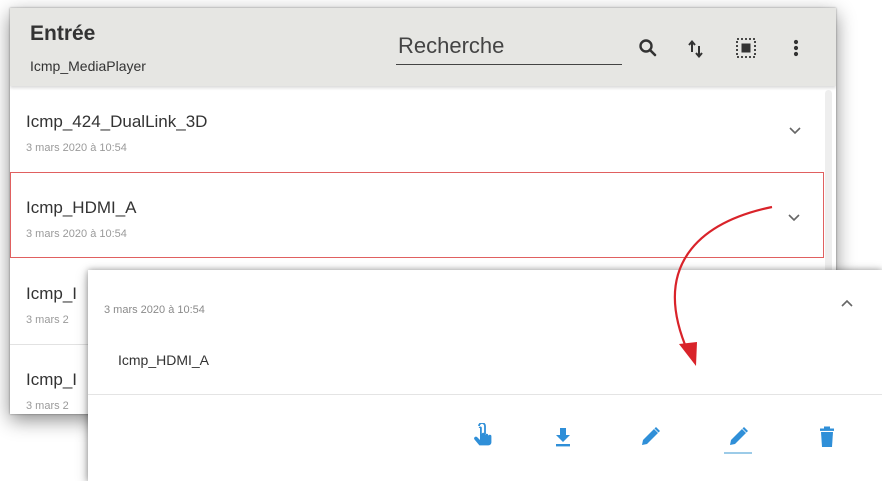  Describe the element at coordinates (827, 437) in the screenshot. I see `delete-icon` at that location.